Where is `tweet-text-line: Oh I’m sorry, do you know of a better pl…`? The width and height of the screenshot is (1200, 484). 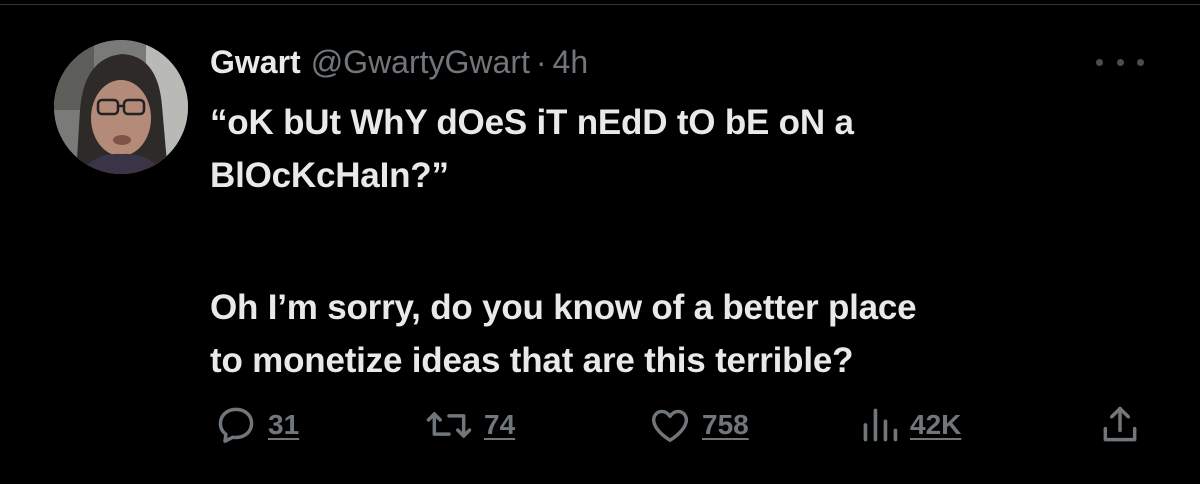
tweet-text-line: Oh I’m sorry, do you know of a better pl… is located at coordinates (563, 307).